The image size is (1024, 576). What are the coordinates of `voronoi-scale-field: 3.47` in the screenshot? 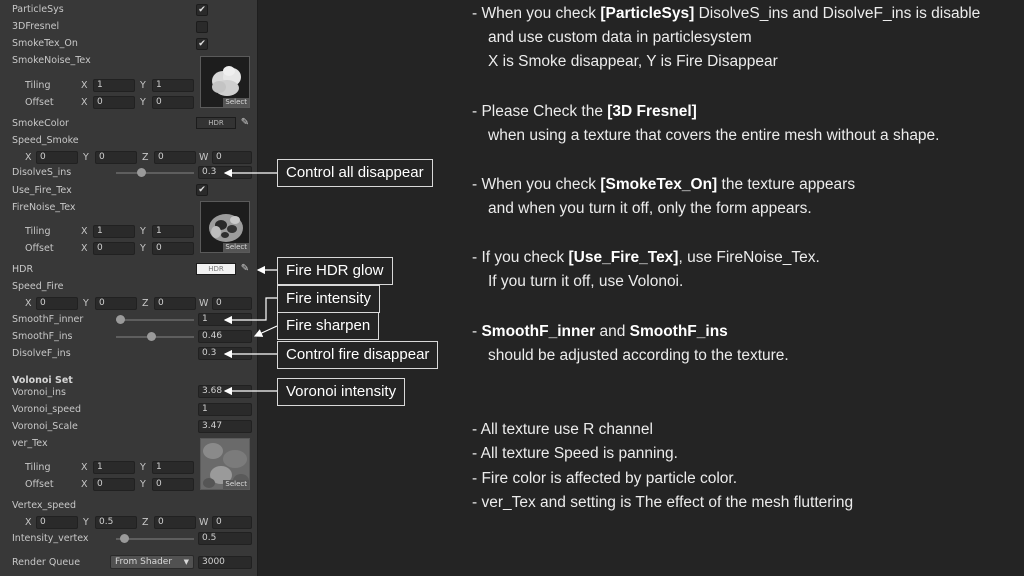 It's located at (225, 426).